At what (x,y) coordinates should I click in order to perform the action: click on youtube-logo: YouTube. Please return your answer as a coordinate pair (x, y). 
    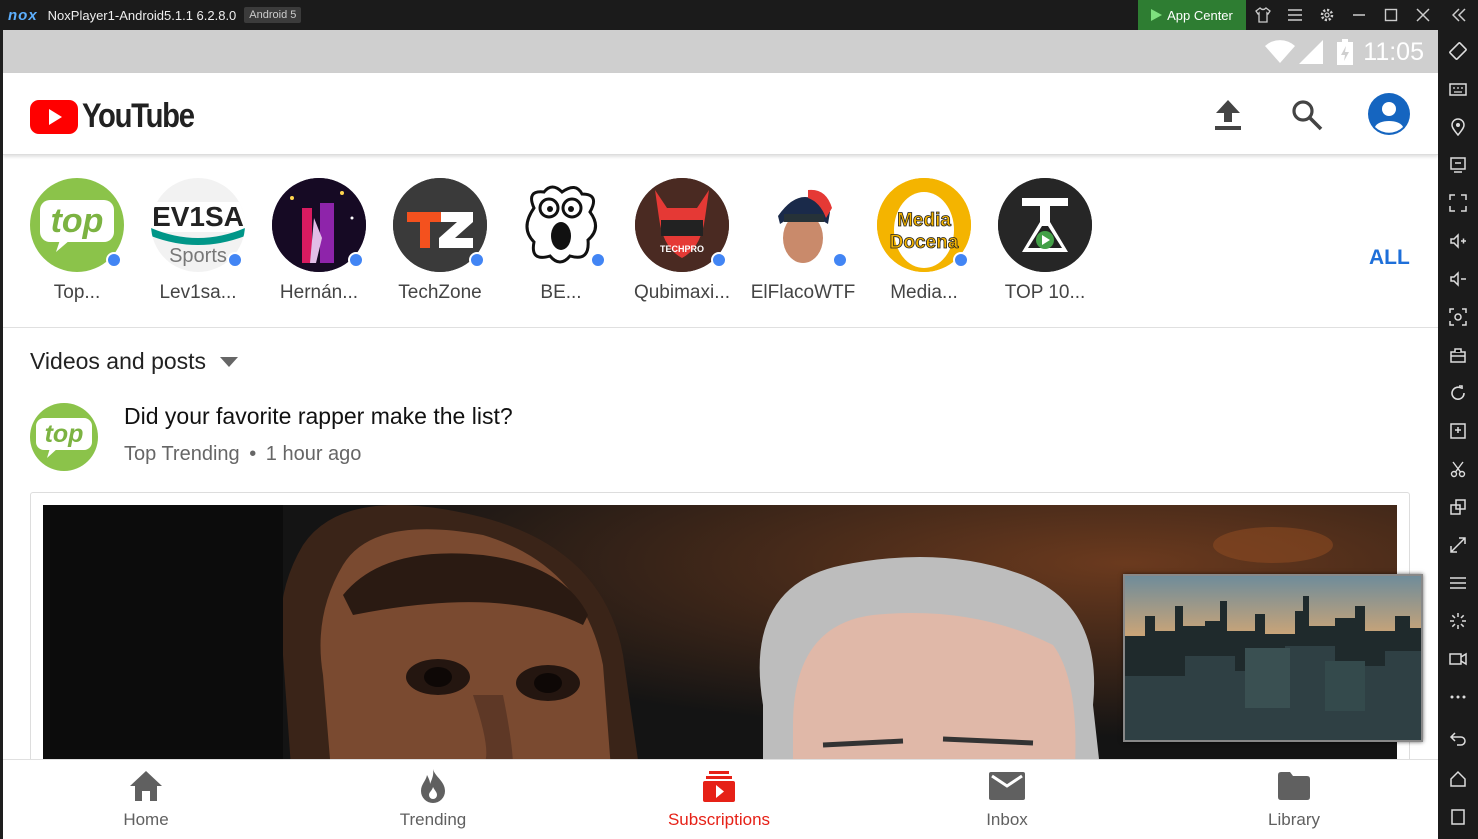
    Looking at the image, I should click on (121, 116).